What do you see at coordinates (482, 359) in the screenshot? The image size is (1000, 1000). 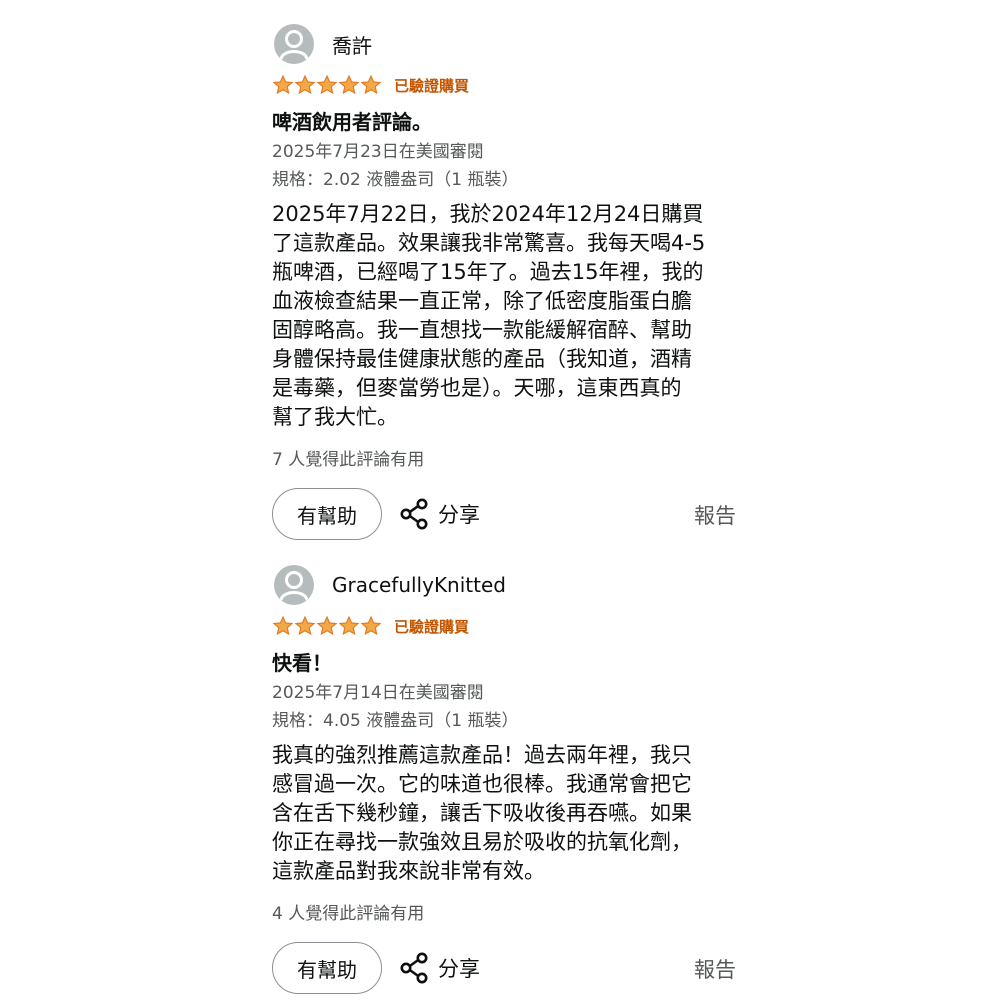 I see `review-body-line: 身體保持最佳健康狀態的產品（我知道，酒精` at bounding box center [482, 359].